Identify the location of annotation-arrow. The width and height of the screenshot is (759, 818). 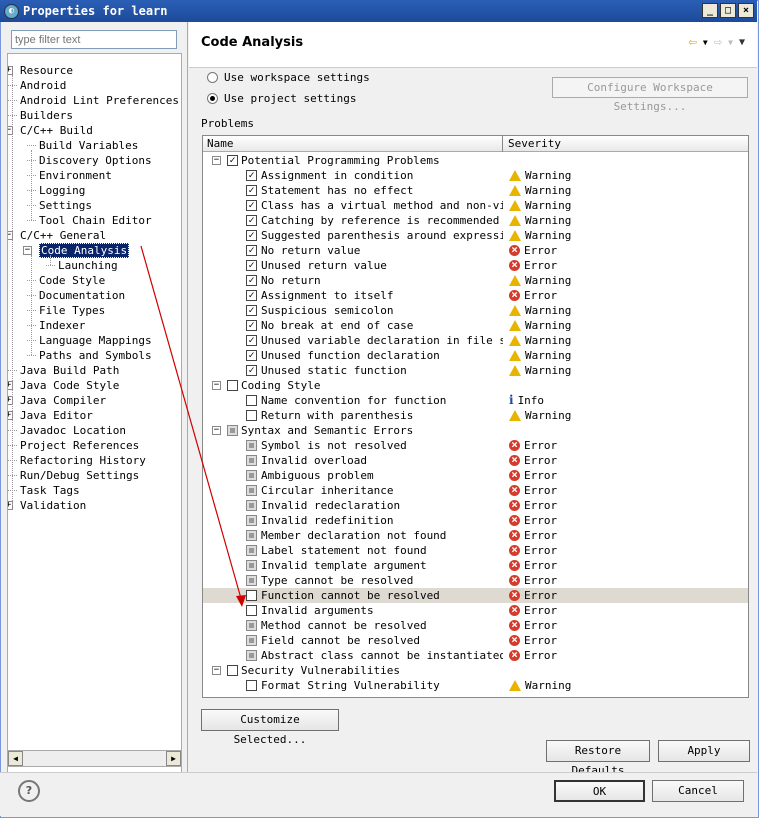
(193, 426).